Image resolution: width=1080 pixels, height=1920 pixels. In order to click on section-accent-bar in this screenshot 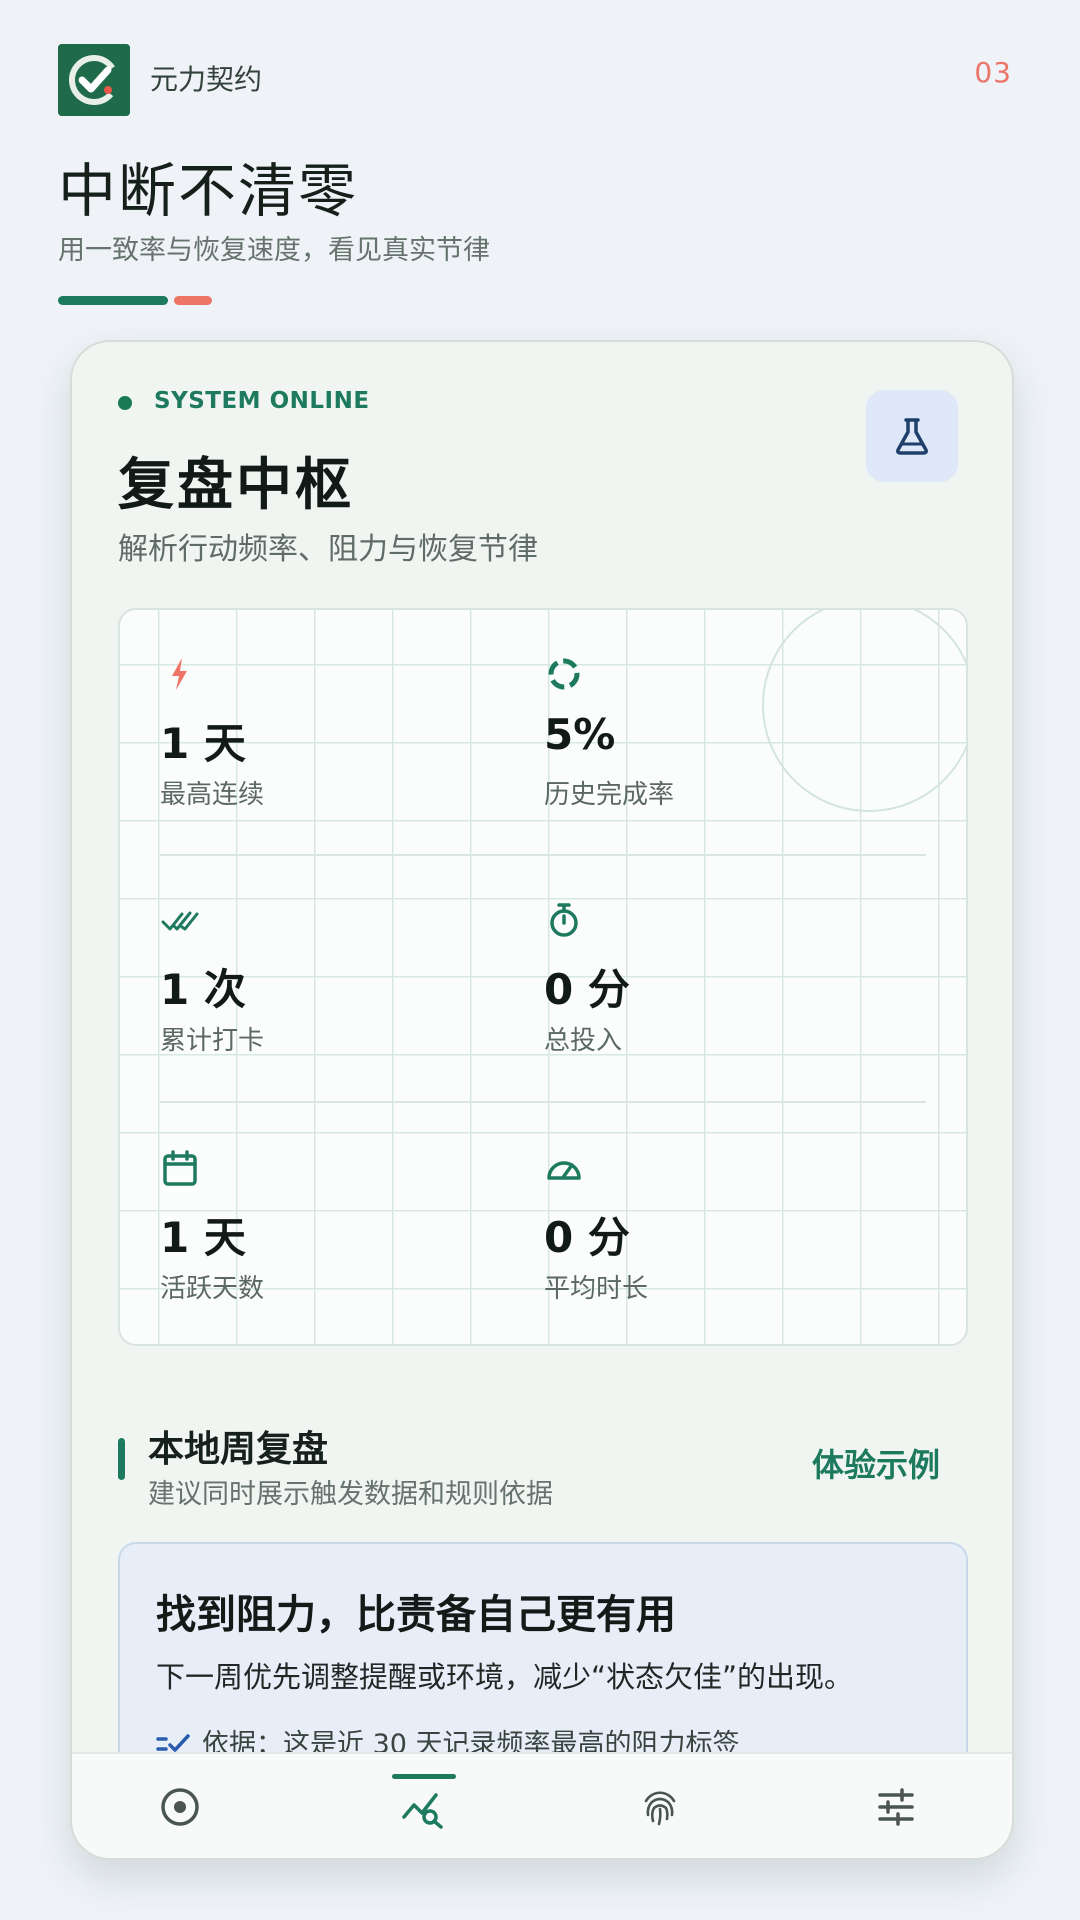, I will do `click(121, 1459)`.